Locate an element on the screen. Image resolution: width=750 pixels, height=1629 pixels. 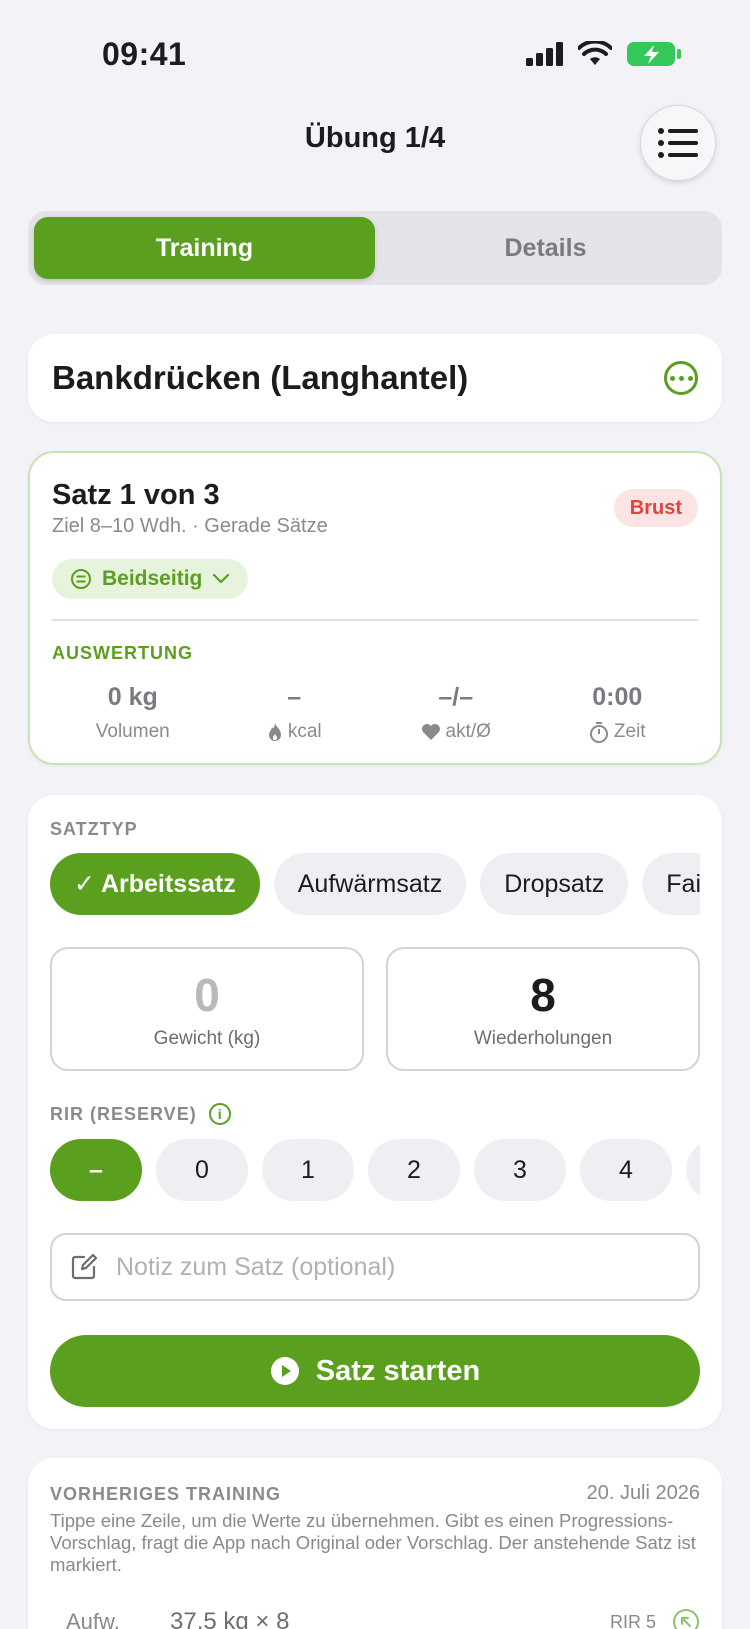
info-icon: i is located at coordinates (219, 1114).